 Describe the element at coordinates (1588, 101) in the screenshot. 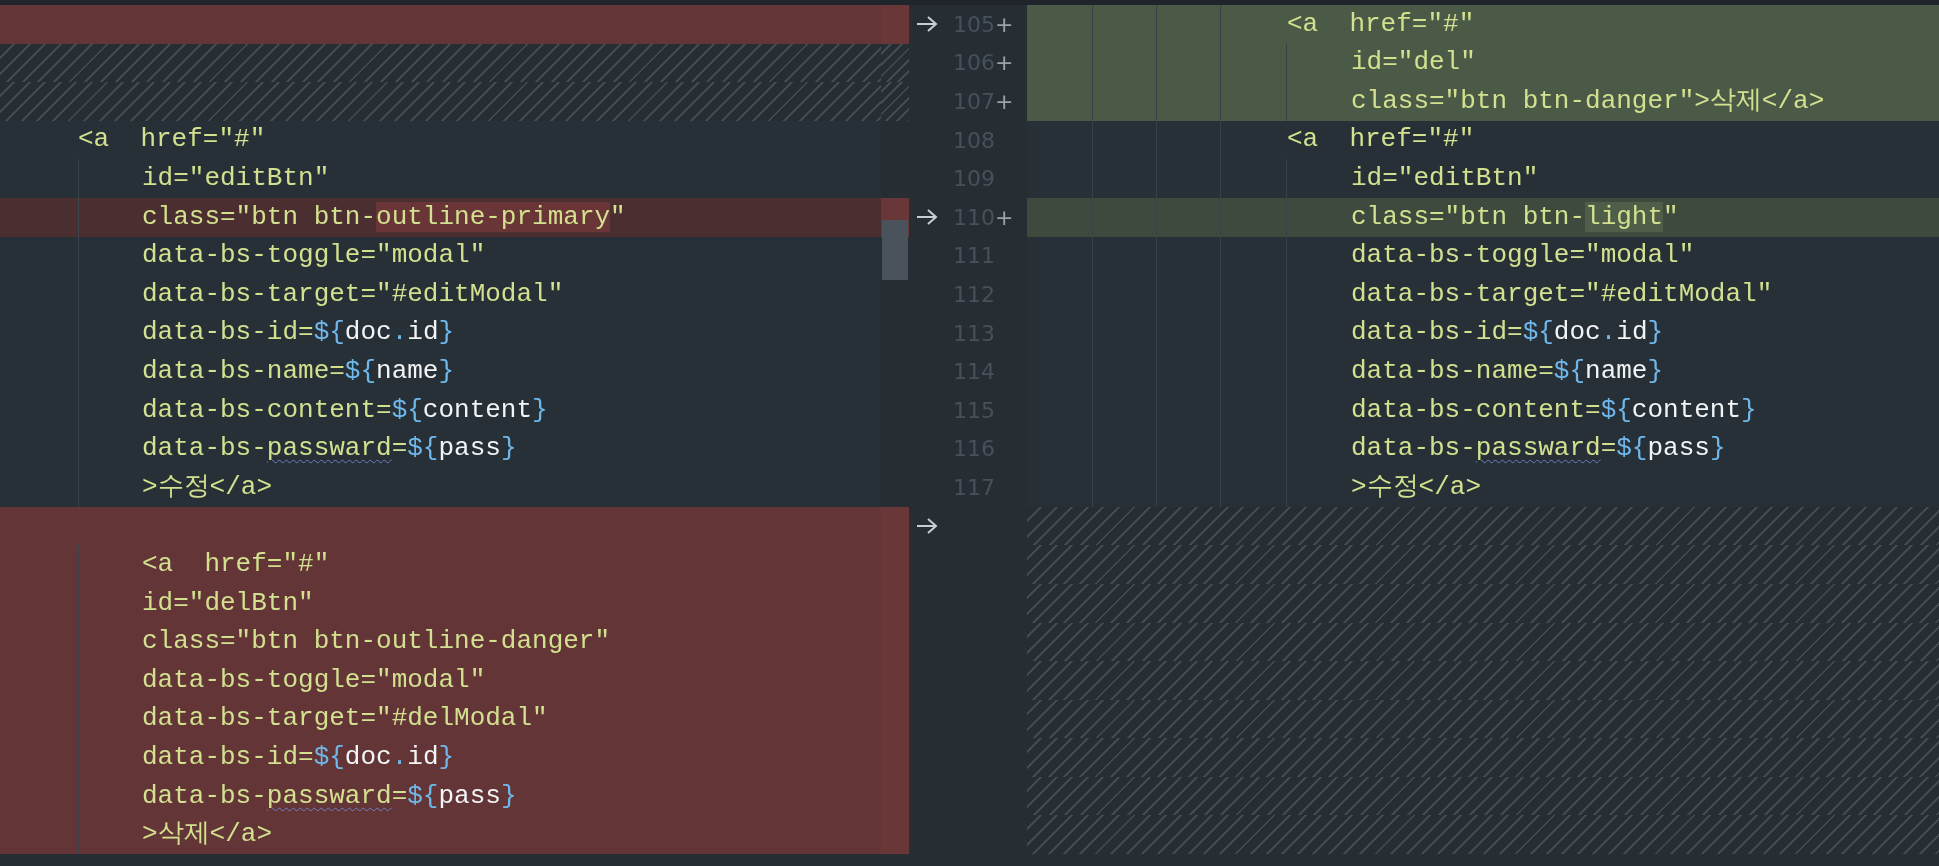

I see `code-line: class="btn btn-danger">삭제</a>` at that location.